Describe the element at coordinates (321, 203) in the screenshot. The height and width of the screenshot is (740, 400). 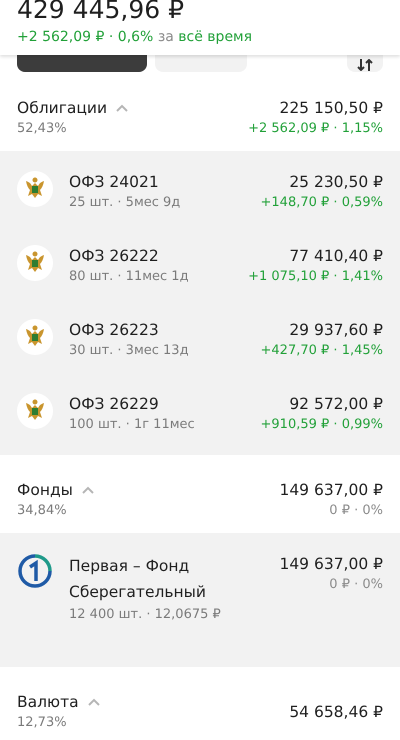
I see `asset-change: +148,70 ₽ · 0,59%` at that location.